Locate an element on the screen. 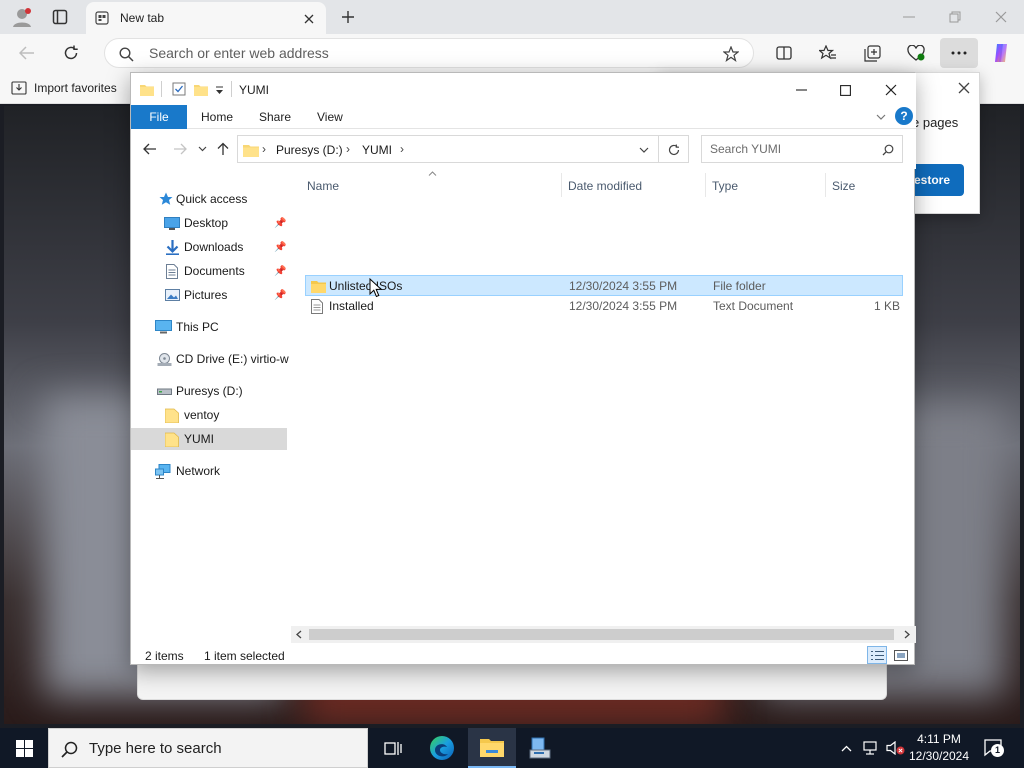  nav-item-pictures: Pictures 📌 is located at coordinates (209, 295).